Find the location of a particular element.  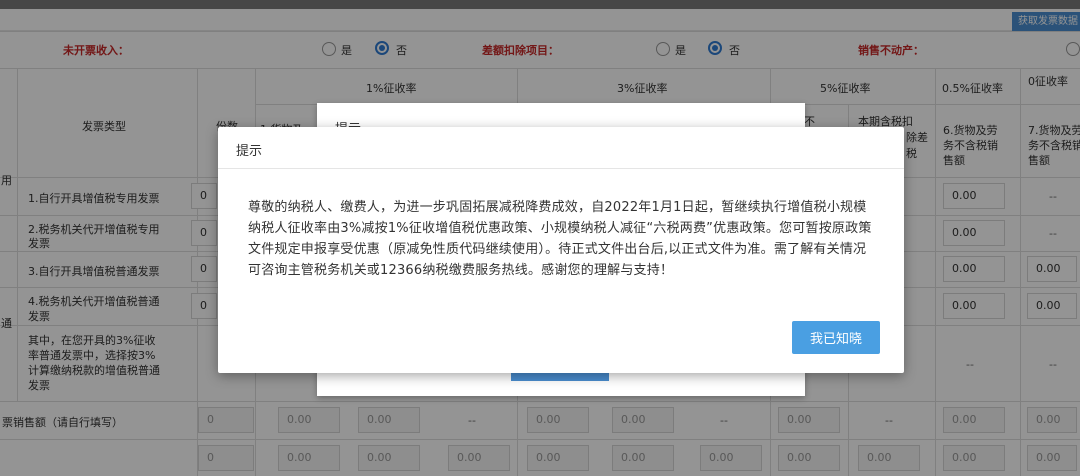

notice-dialog-header: 提示 is located at coordinates (561, 148).